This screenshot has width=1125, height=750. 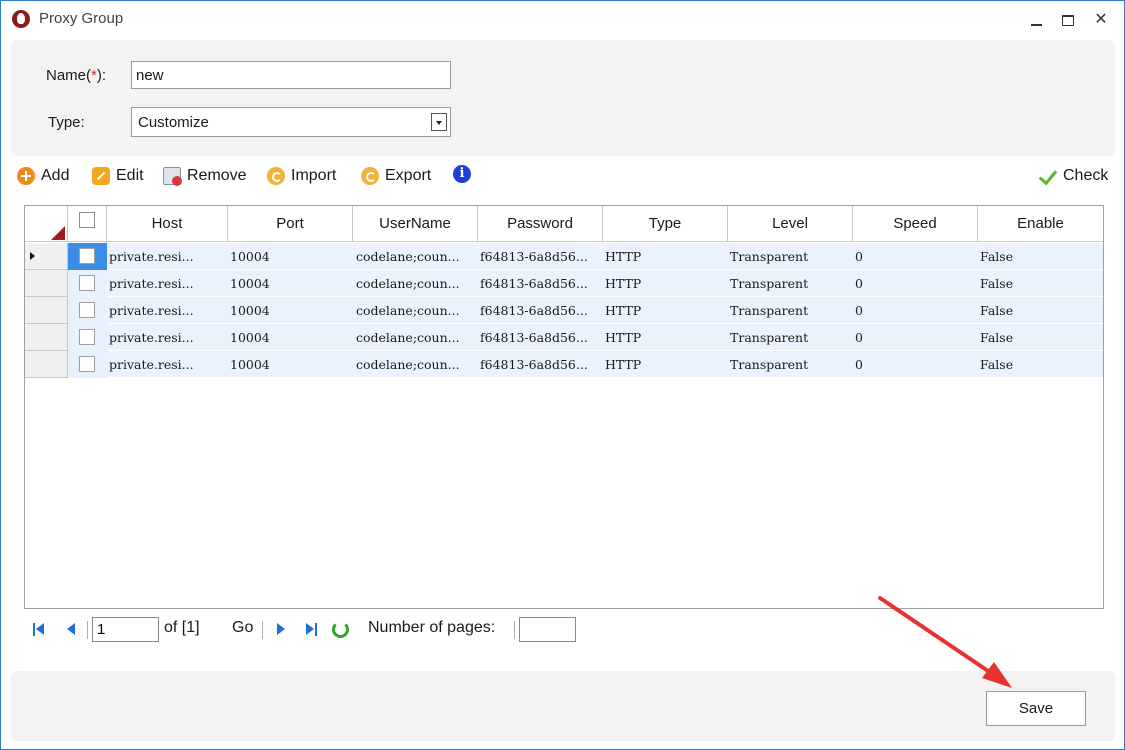 I want to click on column-header-username: UserName, so click(x=415, y=224).